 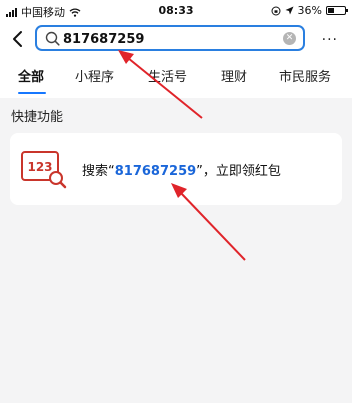 I want to click on quick-action-text: 搜索“817687259”，立即领红包, so click(x=181, y=169).